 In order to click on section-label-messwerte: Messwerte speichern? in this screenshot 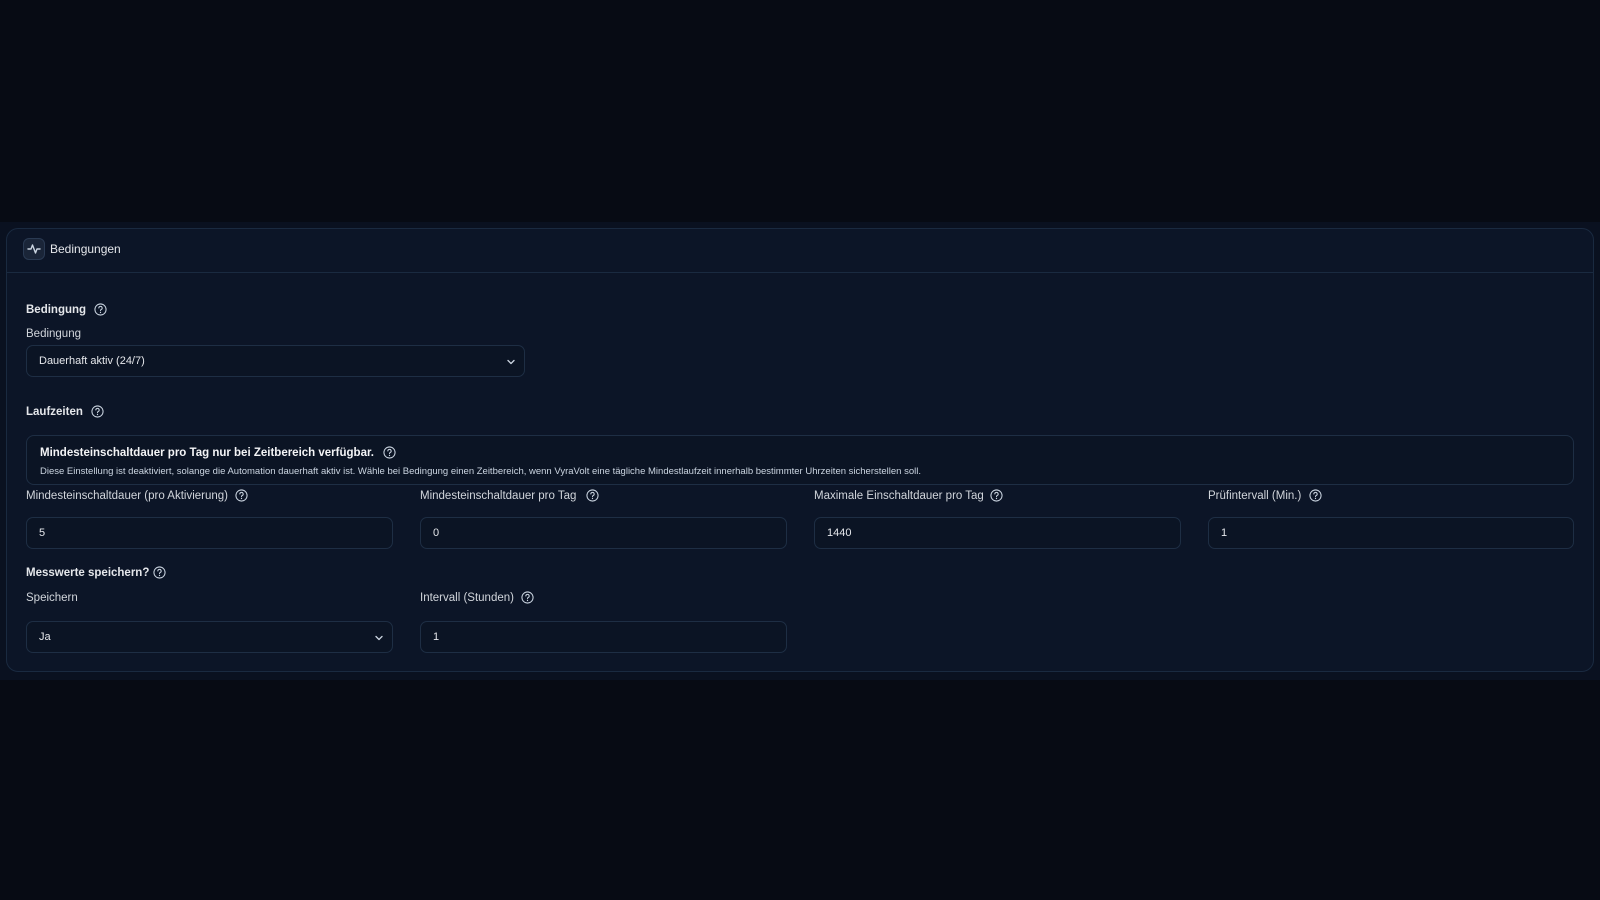, I will do `click(88, 573)`.